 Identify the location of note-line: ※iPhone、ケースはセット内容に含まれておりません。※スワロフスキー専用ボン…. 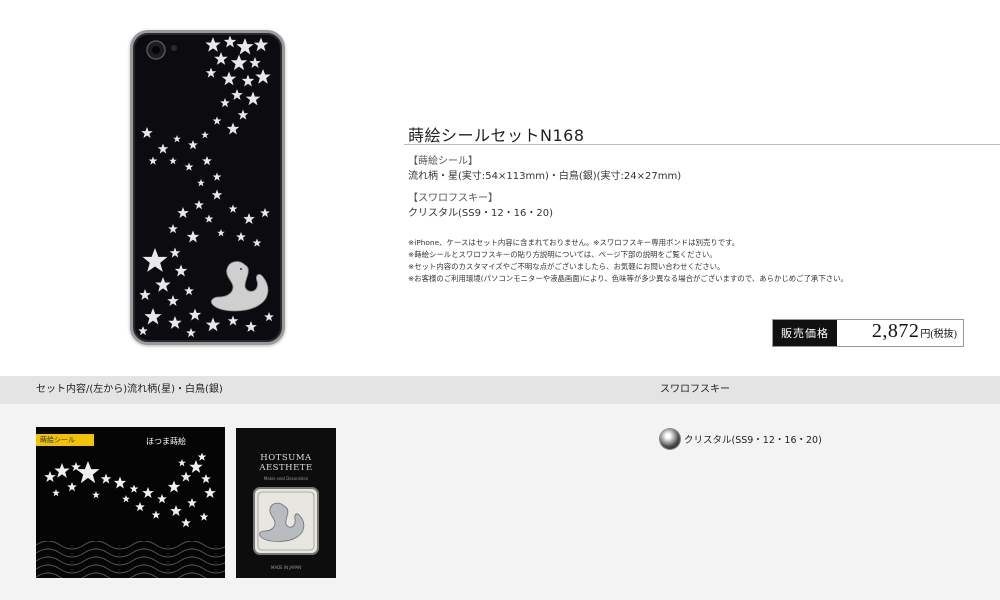
(574, 242).